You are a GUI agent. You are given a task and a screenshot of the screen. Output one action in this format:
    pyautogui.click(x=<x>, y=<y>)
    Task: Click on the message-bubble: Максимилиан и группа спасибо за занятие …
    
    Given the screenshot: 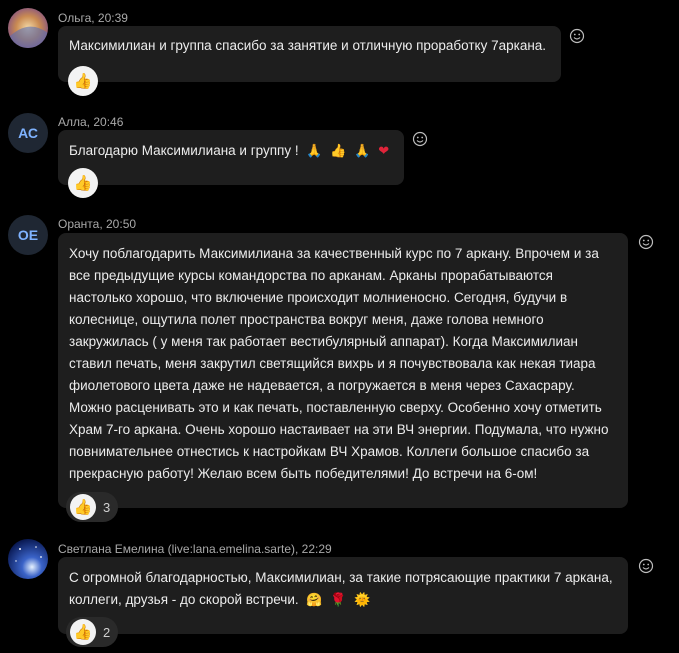 What is the action you would take?
    pyautogui.click(x=309, y=54)
    